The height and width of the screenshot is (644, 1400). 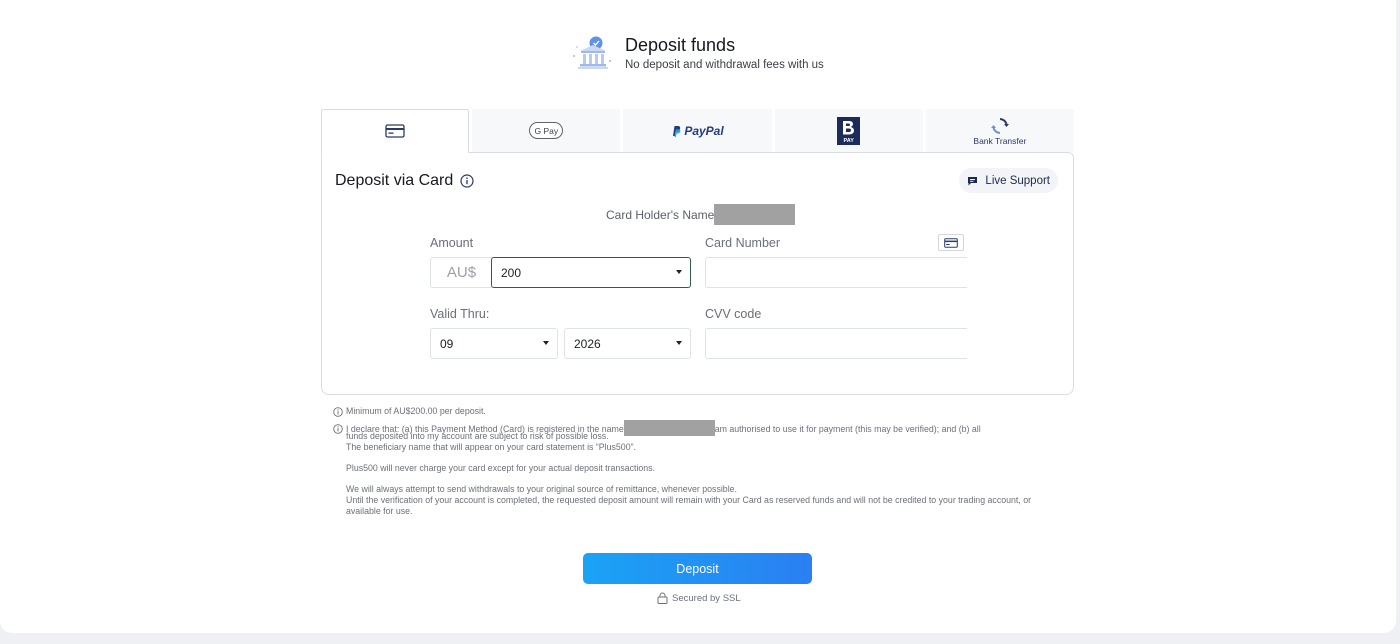 I want to click on tab-bpay: PAY, so click(x=848, y=130).